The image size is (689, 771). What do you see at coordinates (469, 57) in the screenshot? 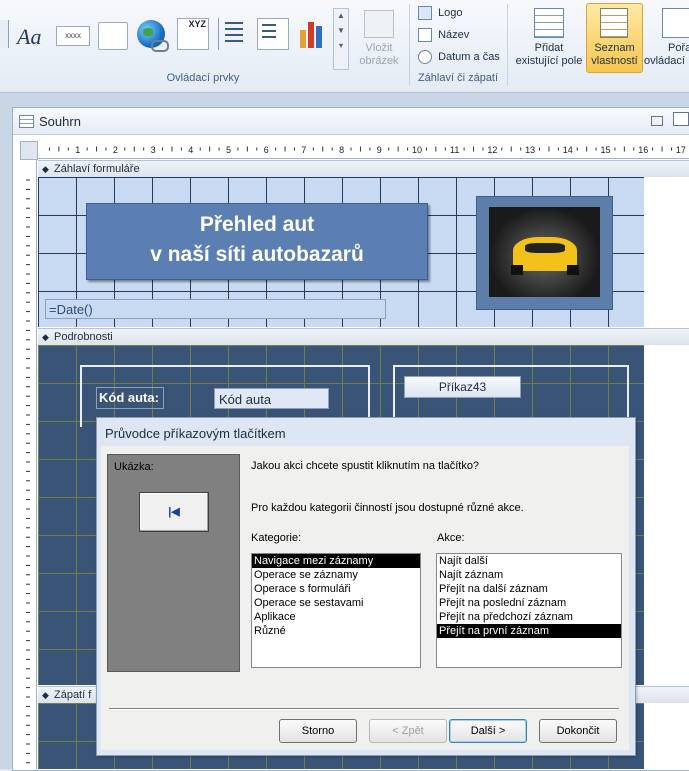
I see `date-time-label: Datum a čas` at bounding box center [469, 57].